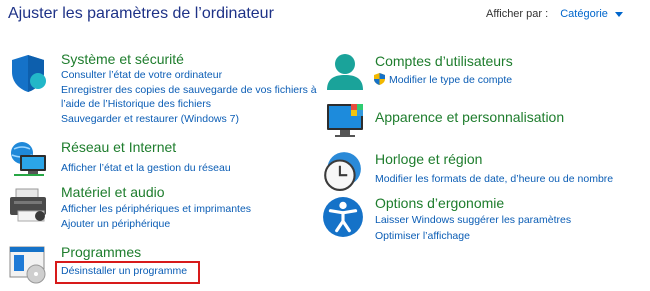 Image resolution: width=650 pixels, height=291 pixels. Describe the element at coordinates (584, 14) in the screenshot. I see `view-by-value: Catégorie` at that location.